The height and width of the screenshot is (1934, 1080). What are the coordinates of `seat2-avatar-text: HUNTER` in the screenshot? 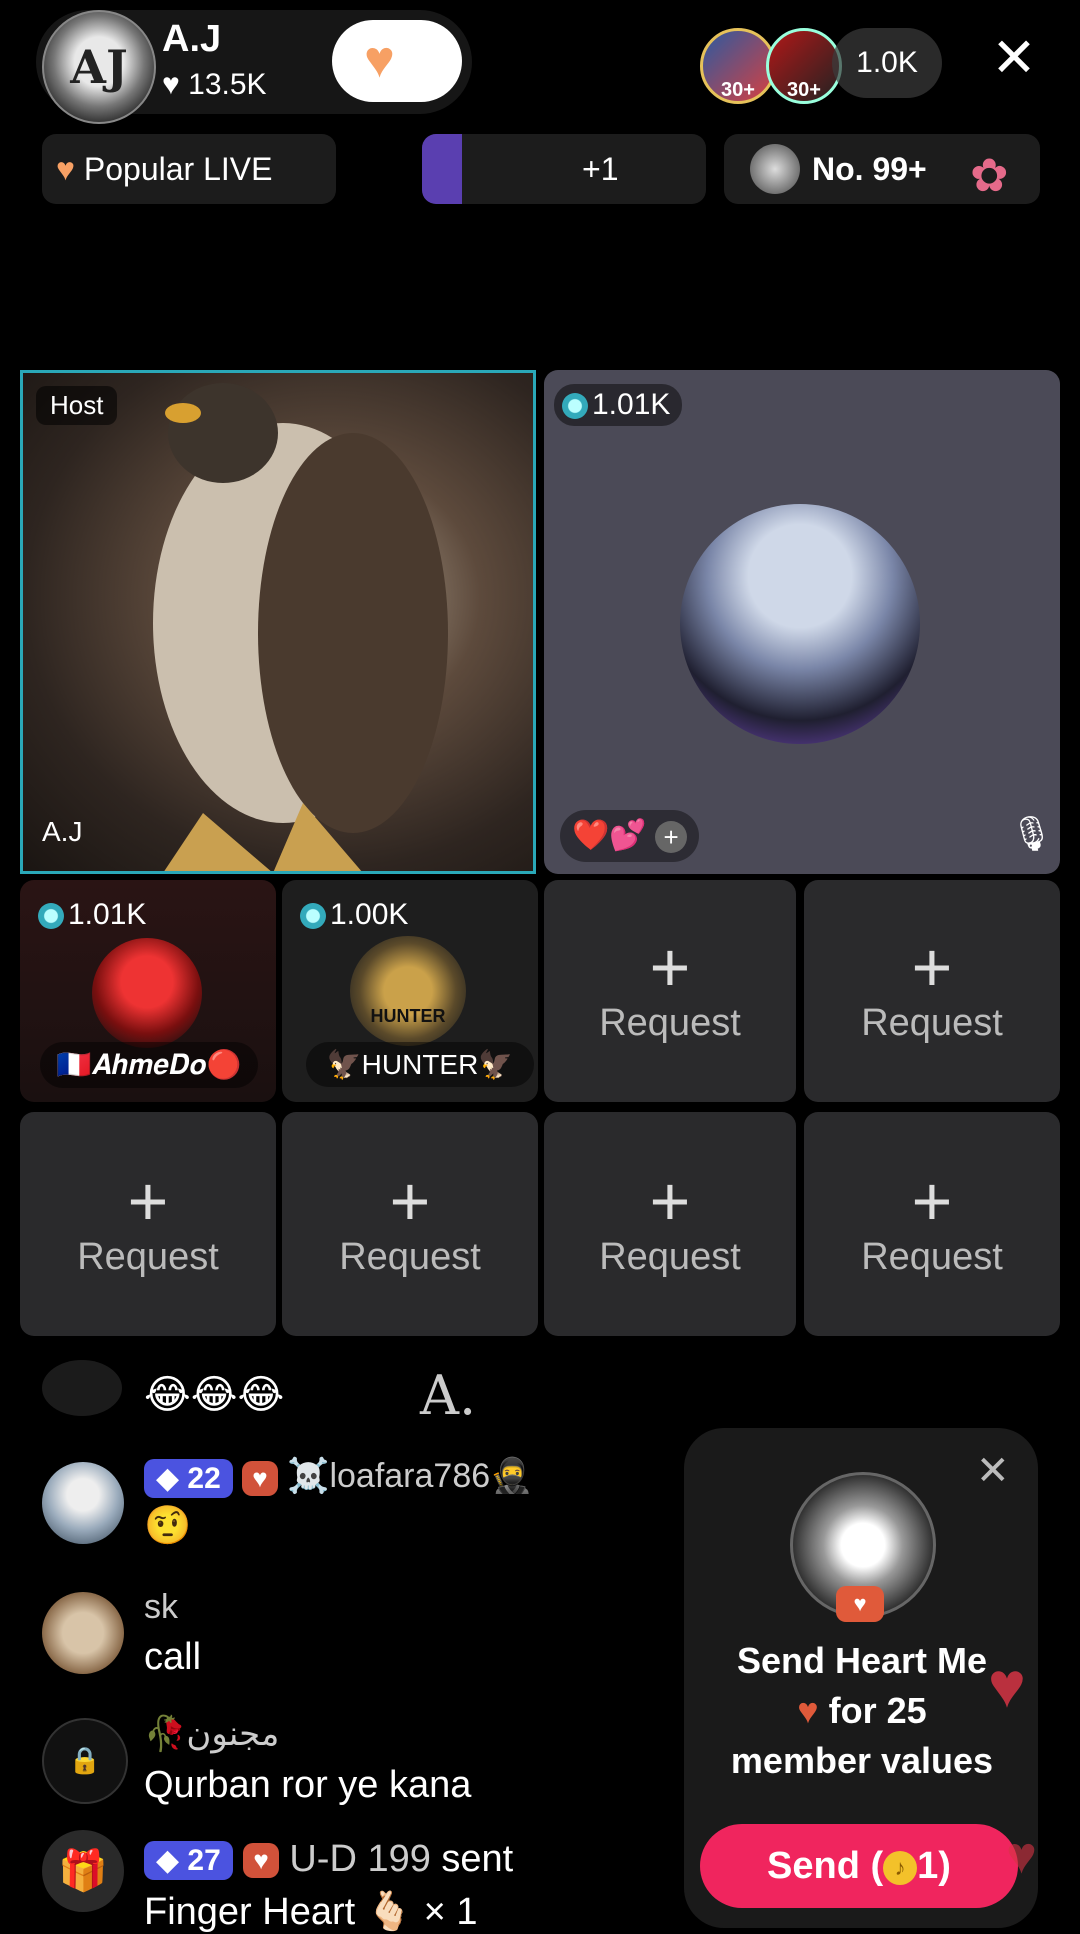 It's located at (408, 1016).